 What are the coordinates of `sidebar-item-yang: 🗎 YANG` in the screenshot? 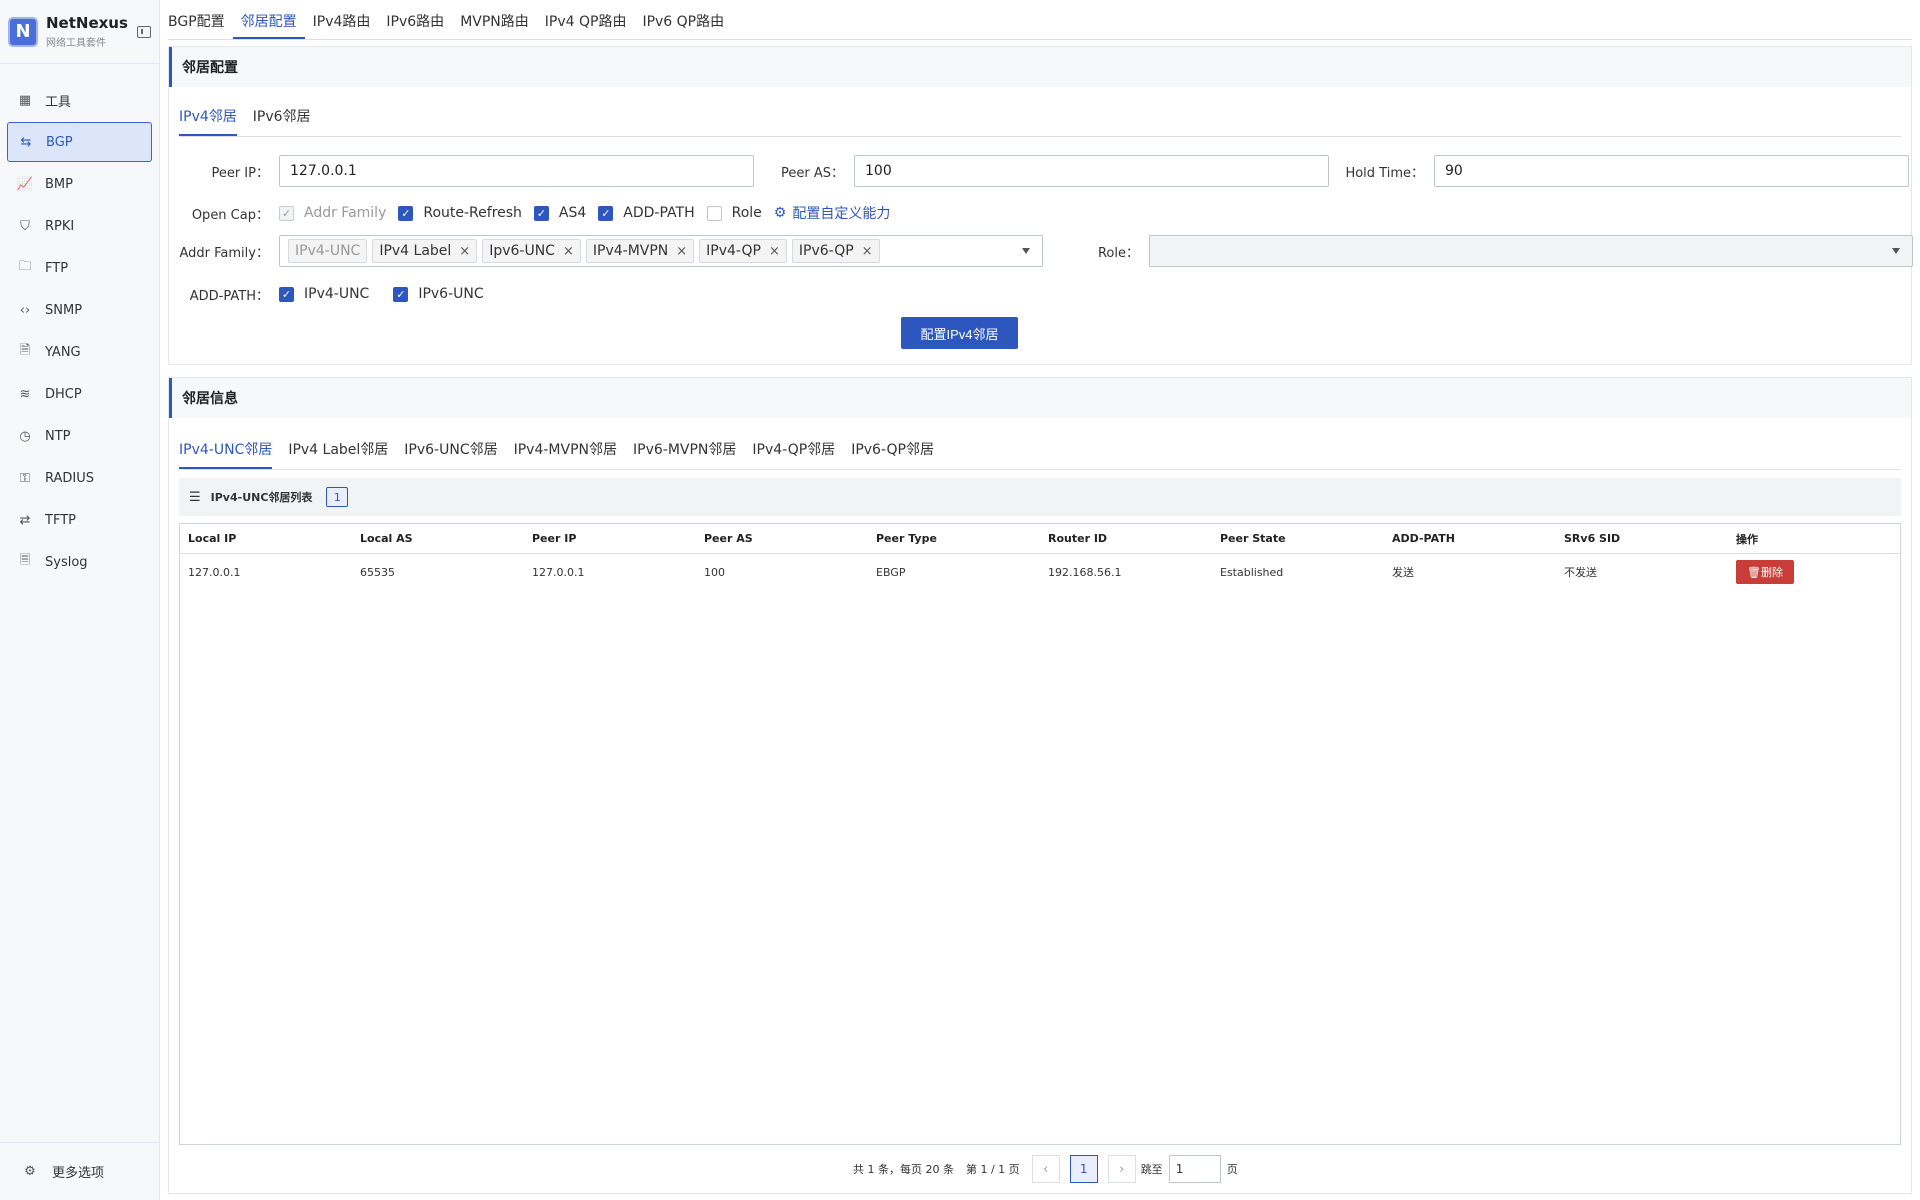 It's located at (79, 352).